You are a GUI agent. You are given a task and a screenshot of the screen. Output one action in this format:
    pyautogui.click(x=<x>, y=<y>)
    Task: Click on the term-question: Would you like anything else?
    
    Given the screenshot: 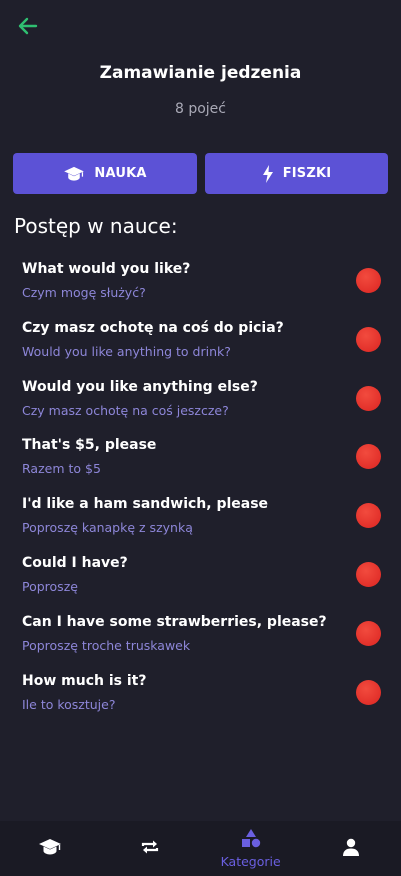 What is the action you would take?
    pyautogui.click(x=140, y=386)
    